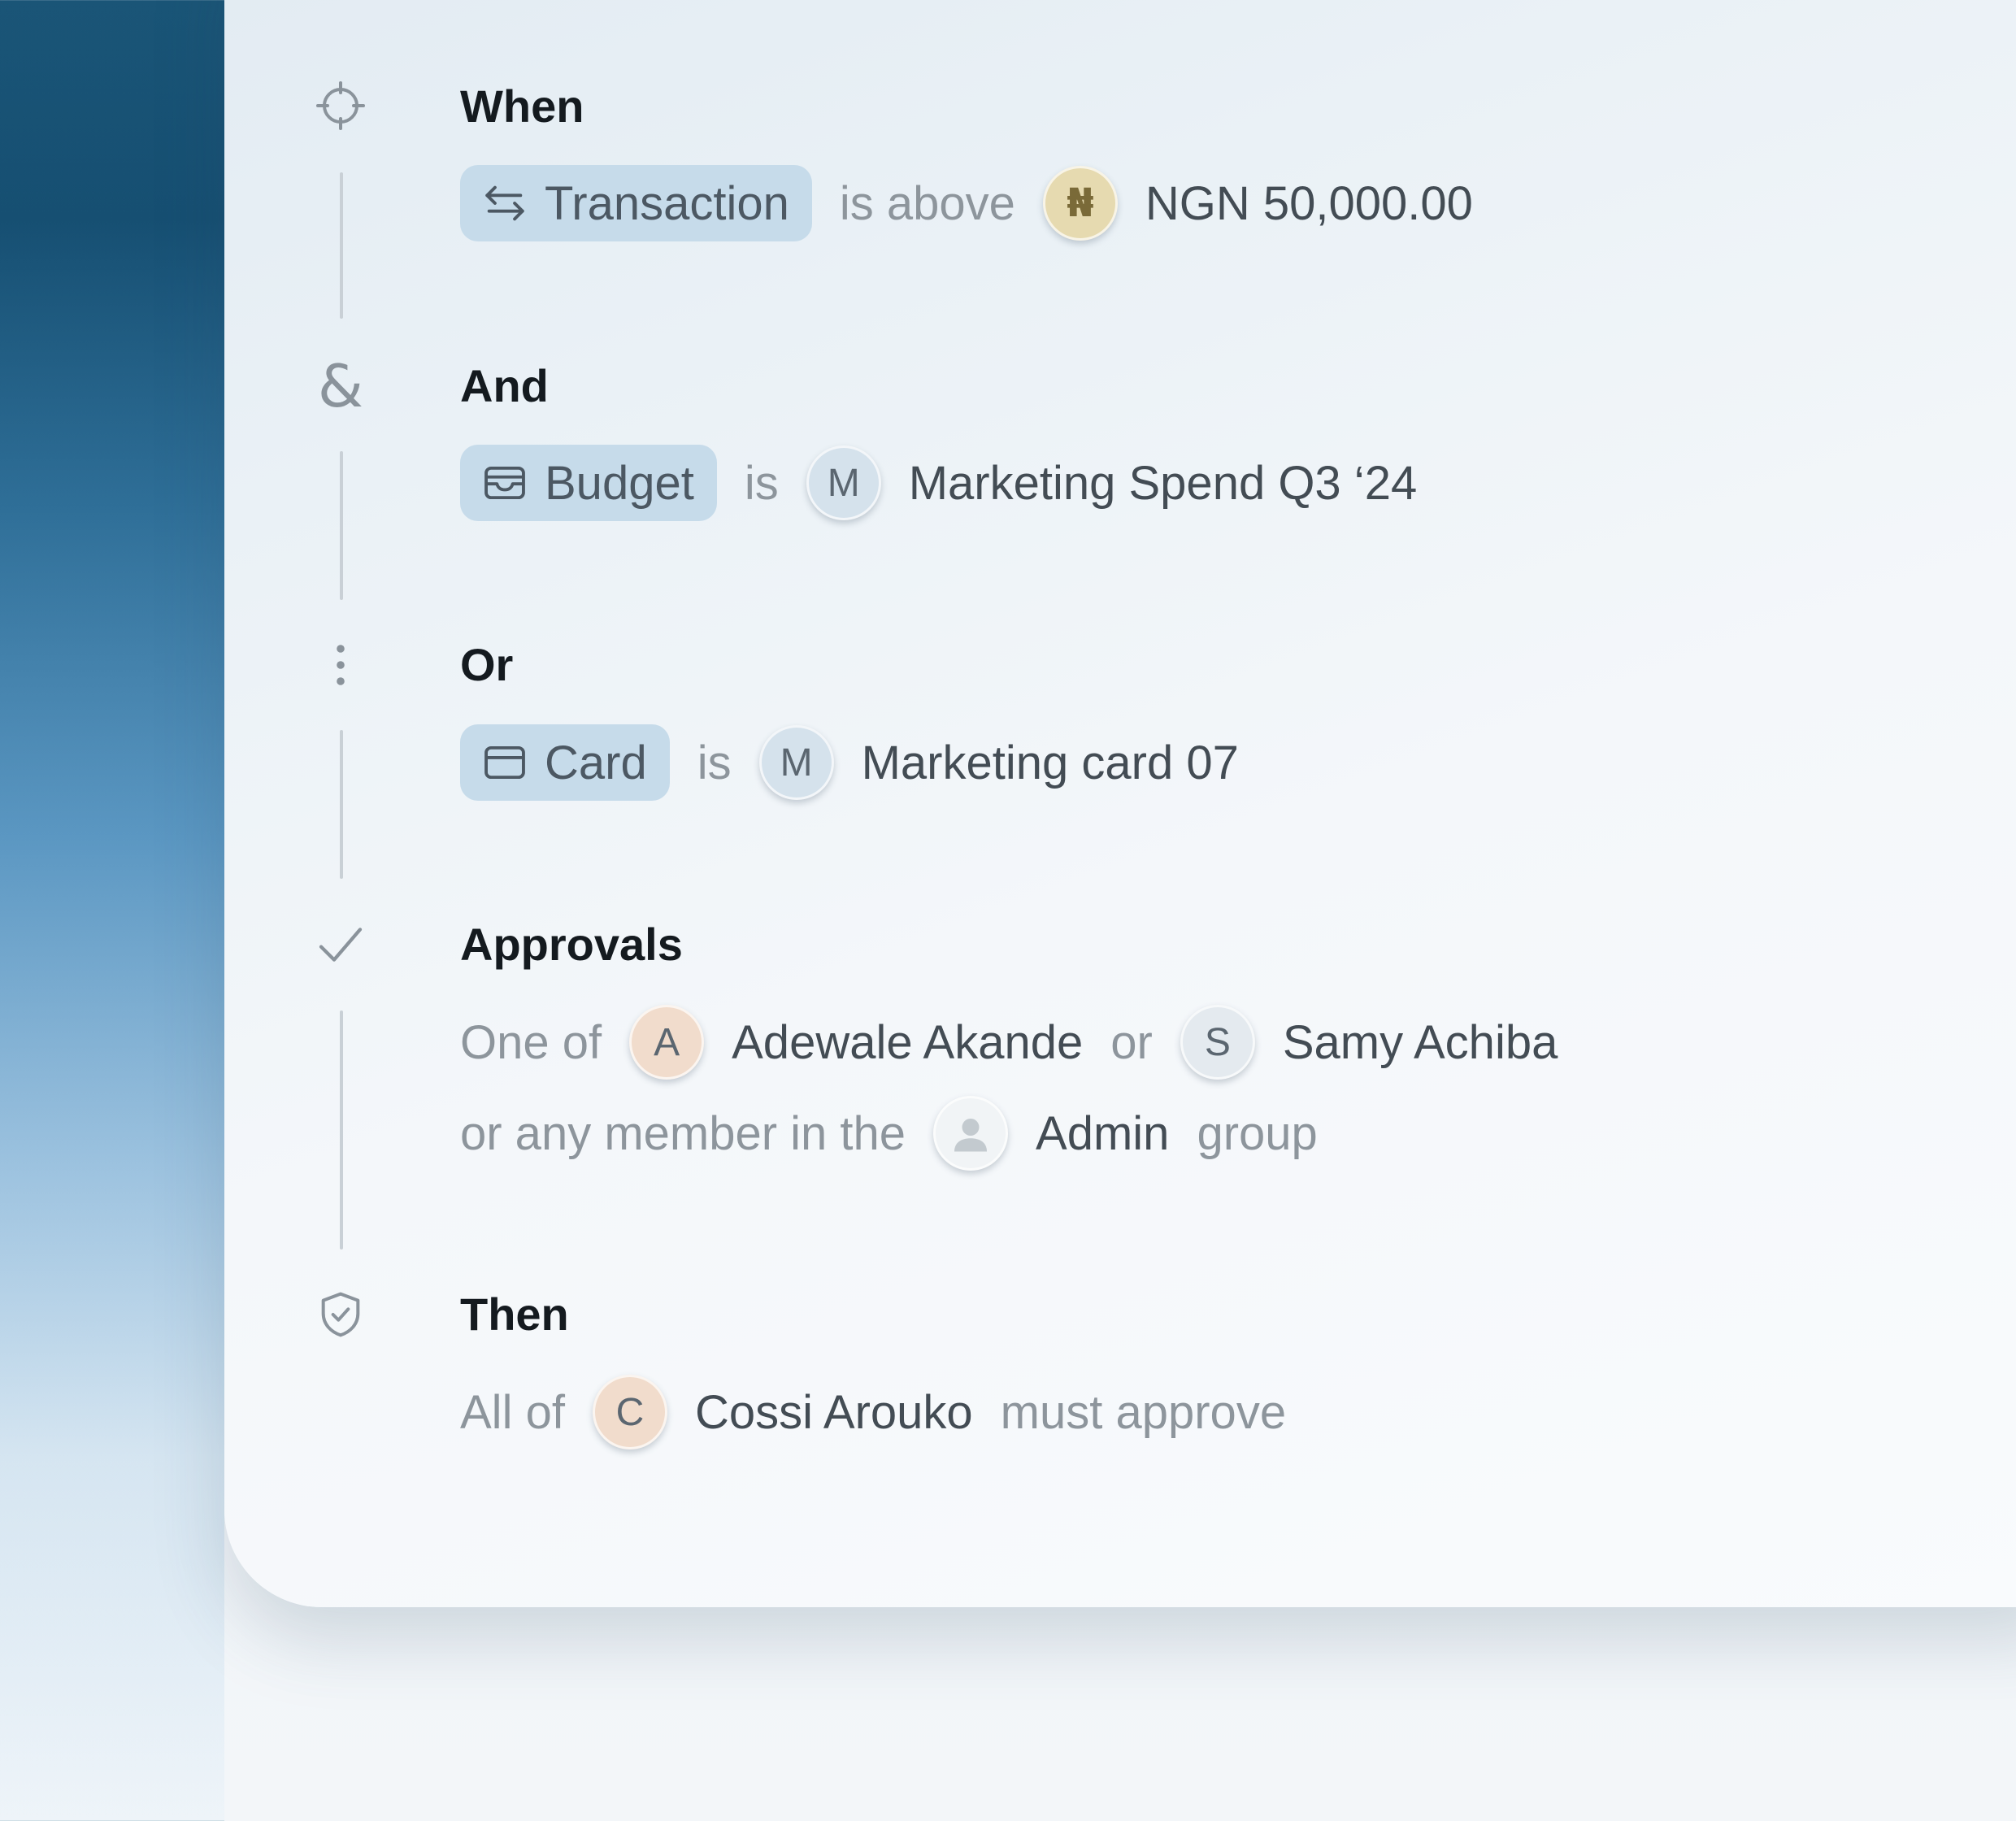 This screenshot has height=1821, width=2016. What do you see at coordinates (531, 1042) in the screenshot?
I see `approvals-prefix: One of` at bounding box center [531, 1042].